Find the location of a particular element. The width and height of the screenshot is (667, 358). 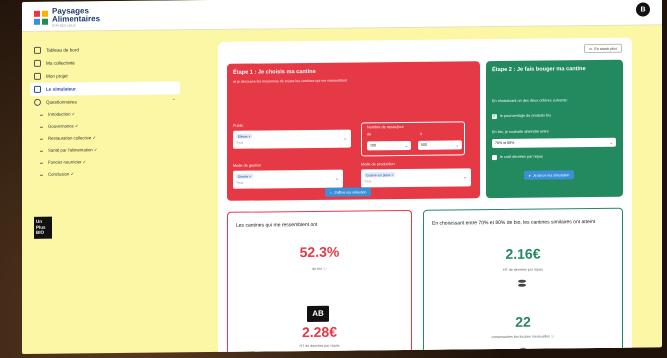

pct-bio-caption: de bio ⓘ is located at coordinates (319, 268).